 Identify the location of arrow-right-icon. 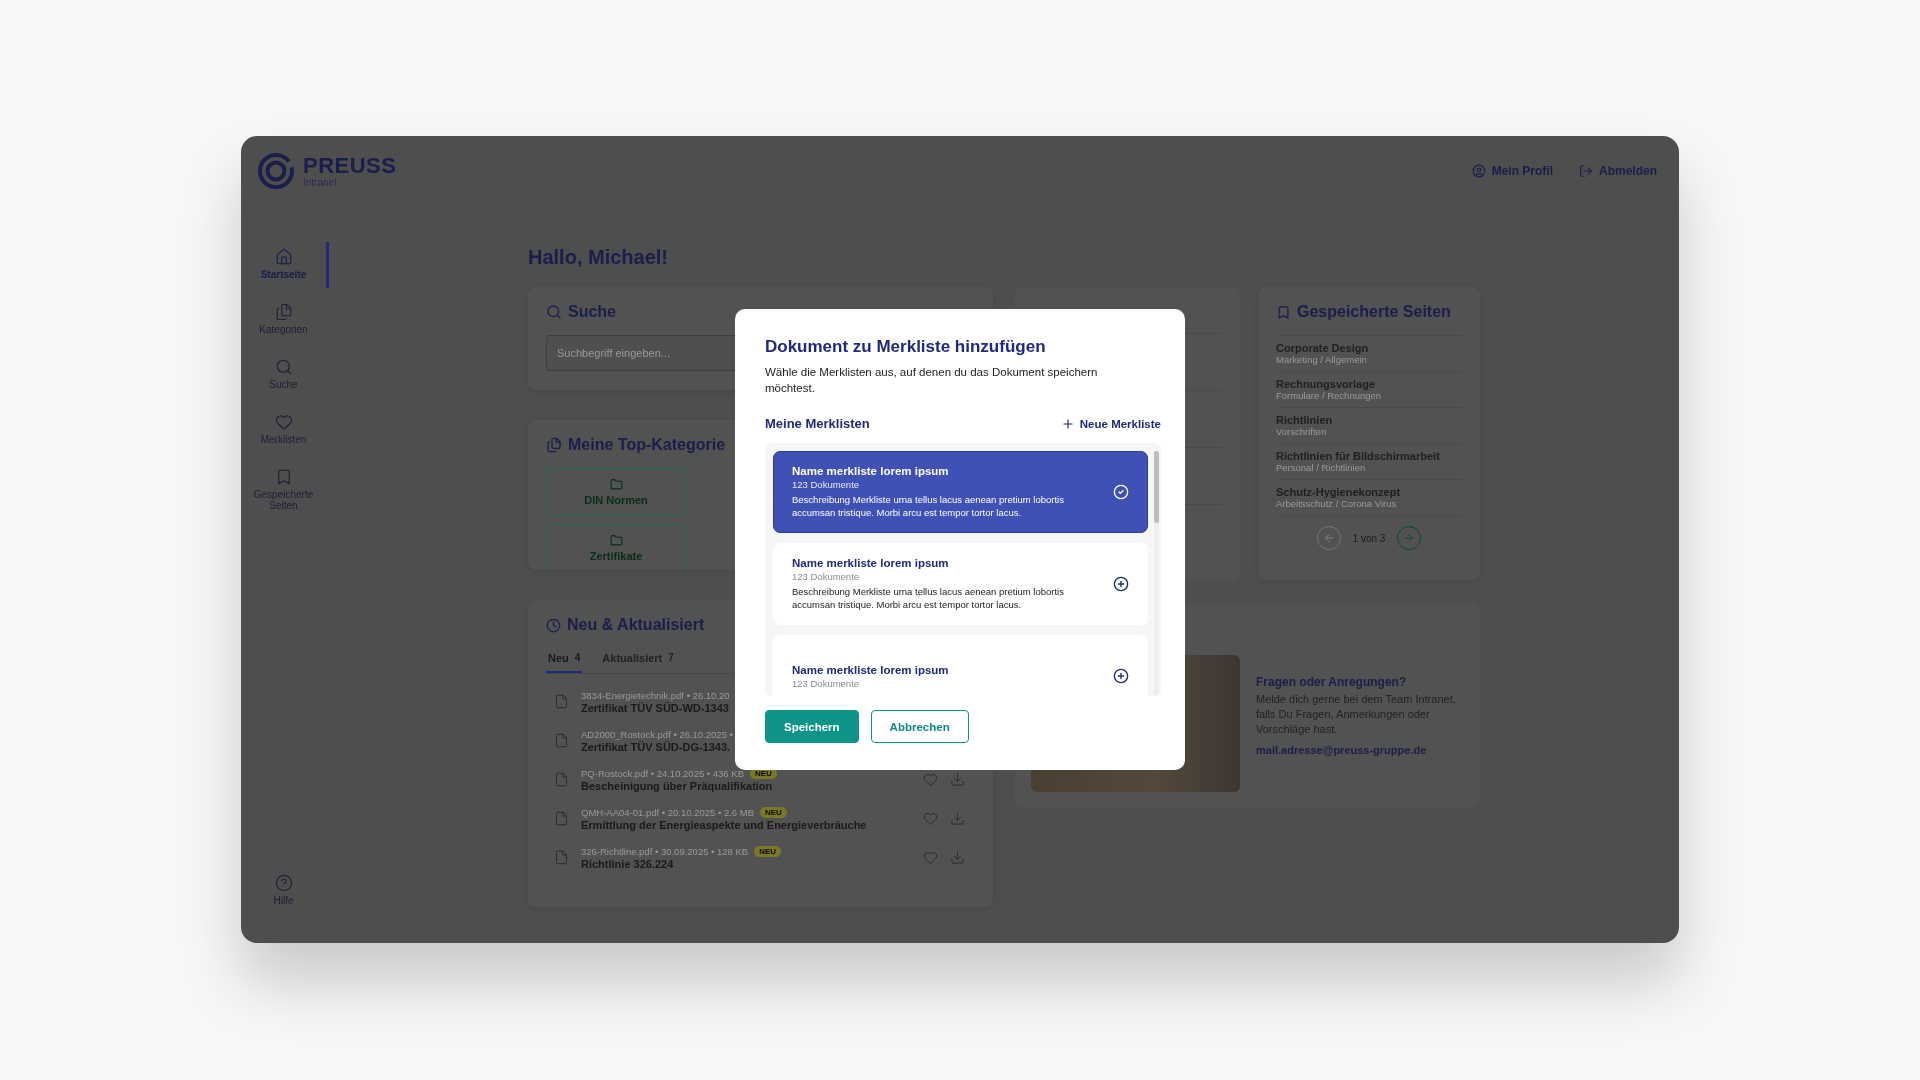
(1409, 538).